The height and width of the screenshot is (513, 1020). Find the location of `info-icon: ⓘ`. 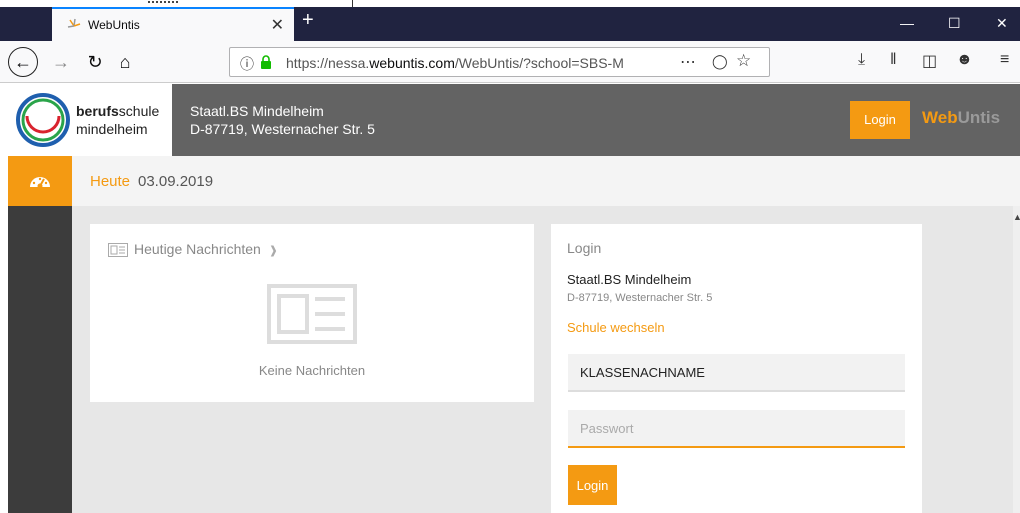

info-icon: ⓘ is located at coordinates (247, 64).